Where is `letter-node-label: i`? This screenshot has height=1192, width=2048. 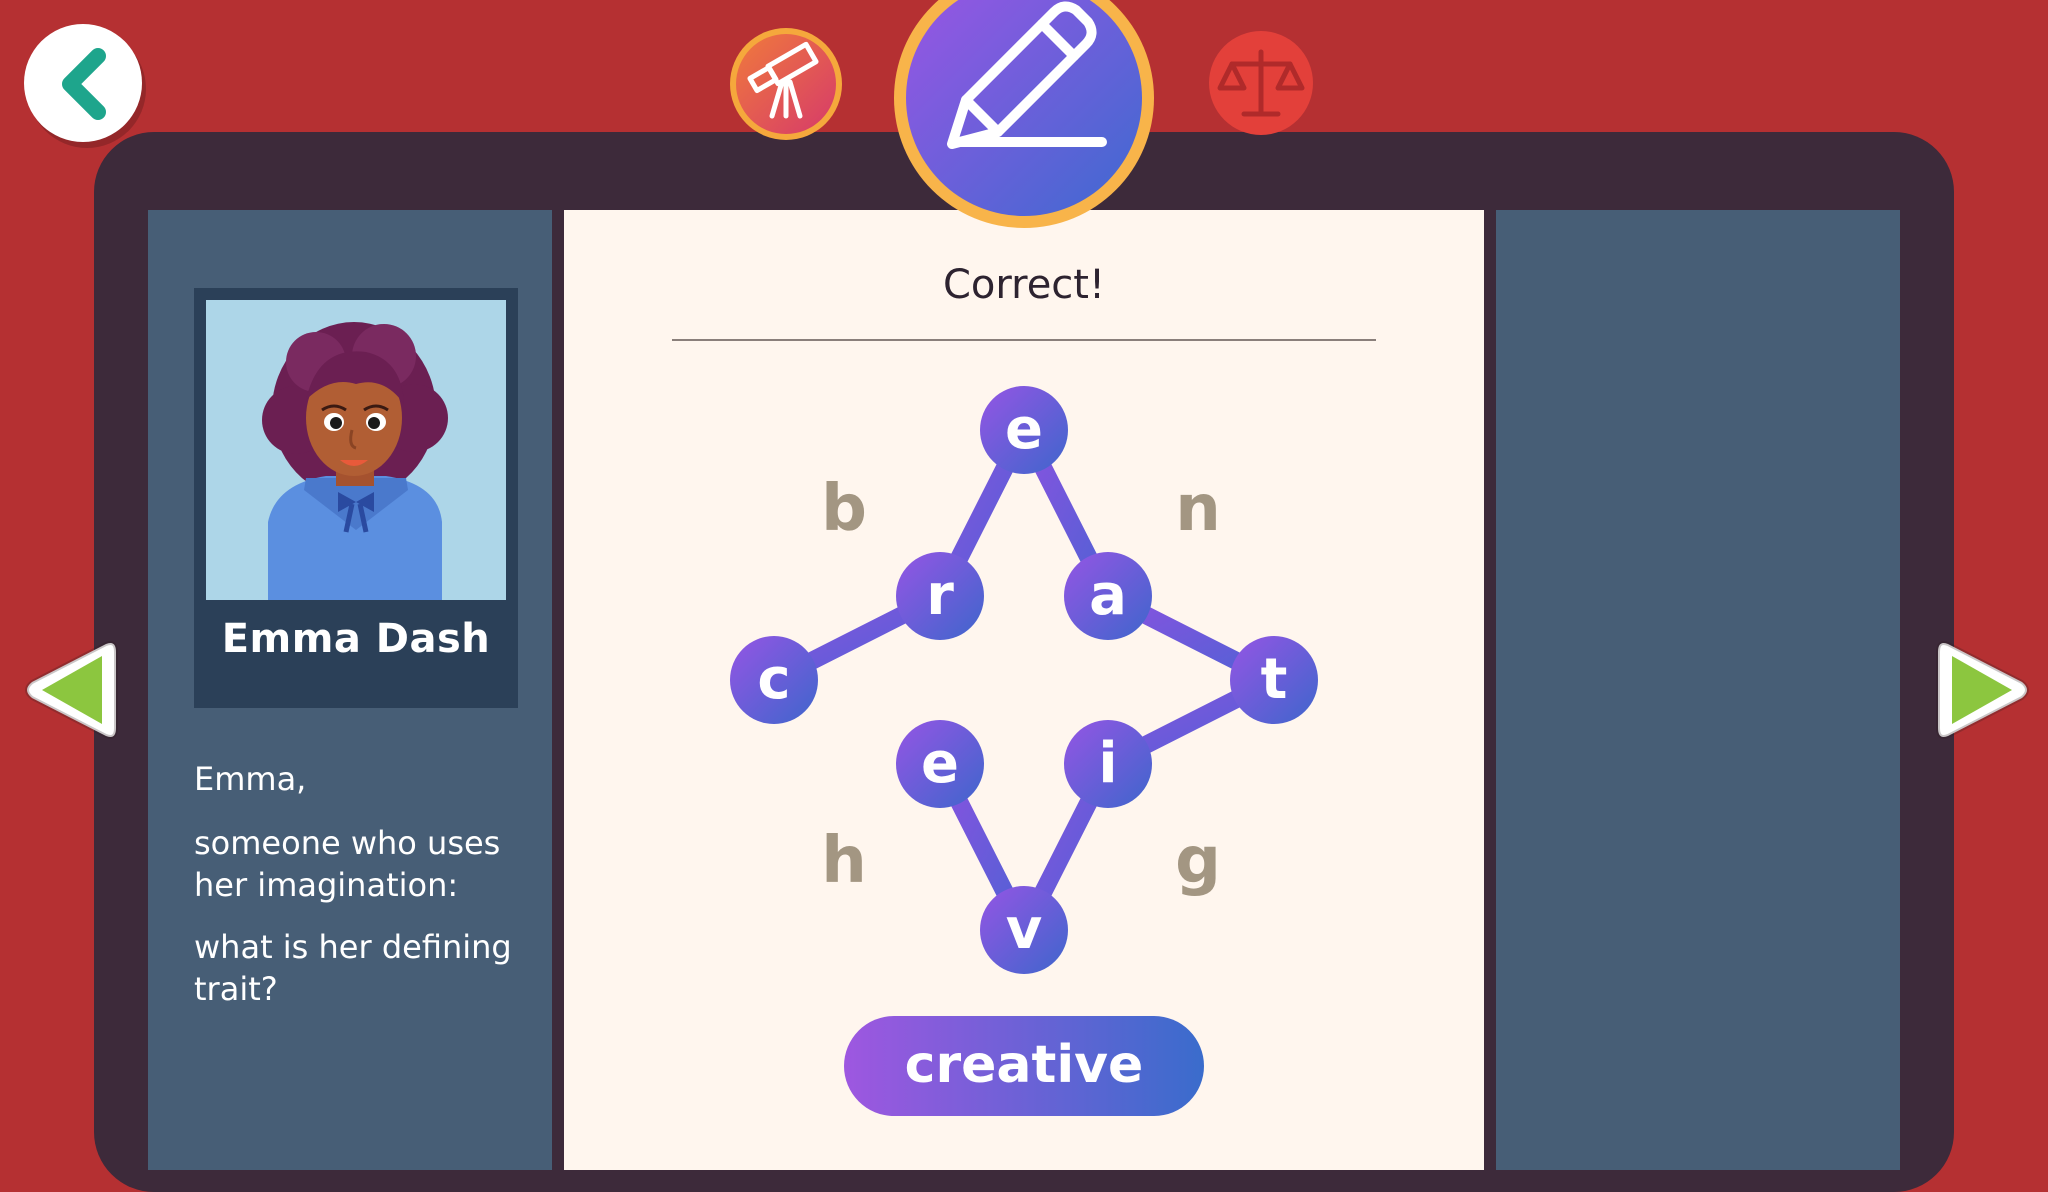 letter-node-label: i is located at coordinates (1107, 763).